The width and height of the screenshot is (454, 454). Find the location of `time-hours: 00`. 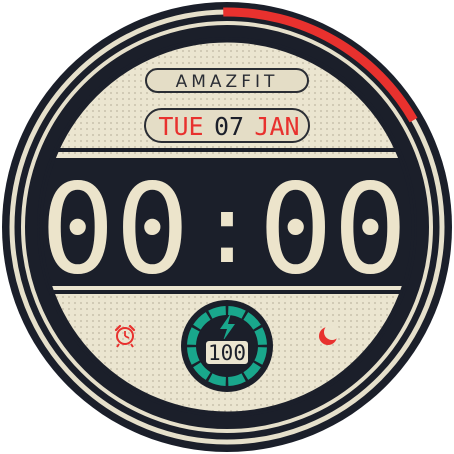

time-hours: 00 is located at coordinates (114, 230).